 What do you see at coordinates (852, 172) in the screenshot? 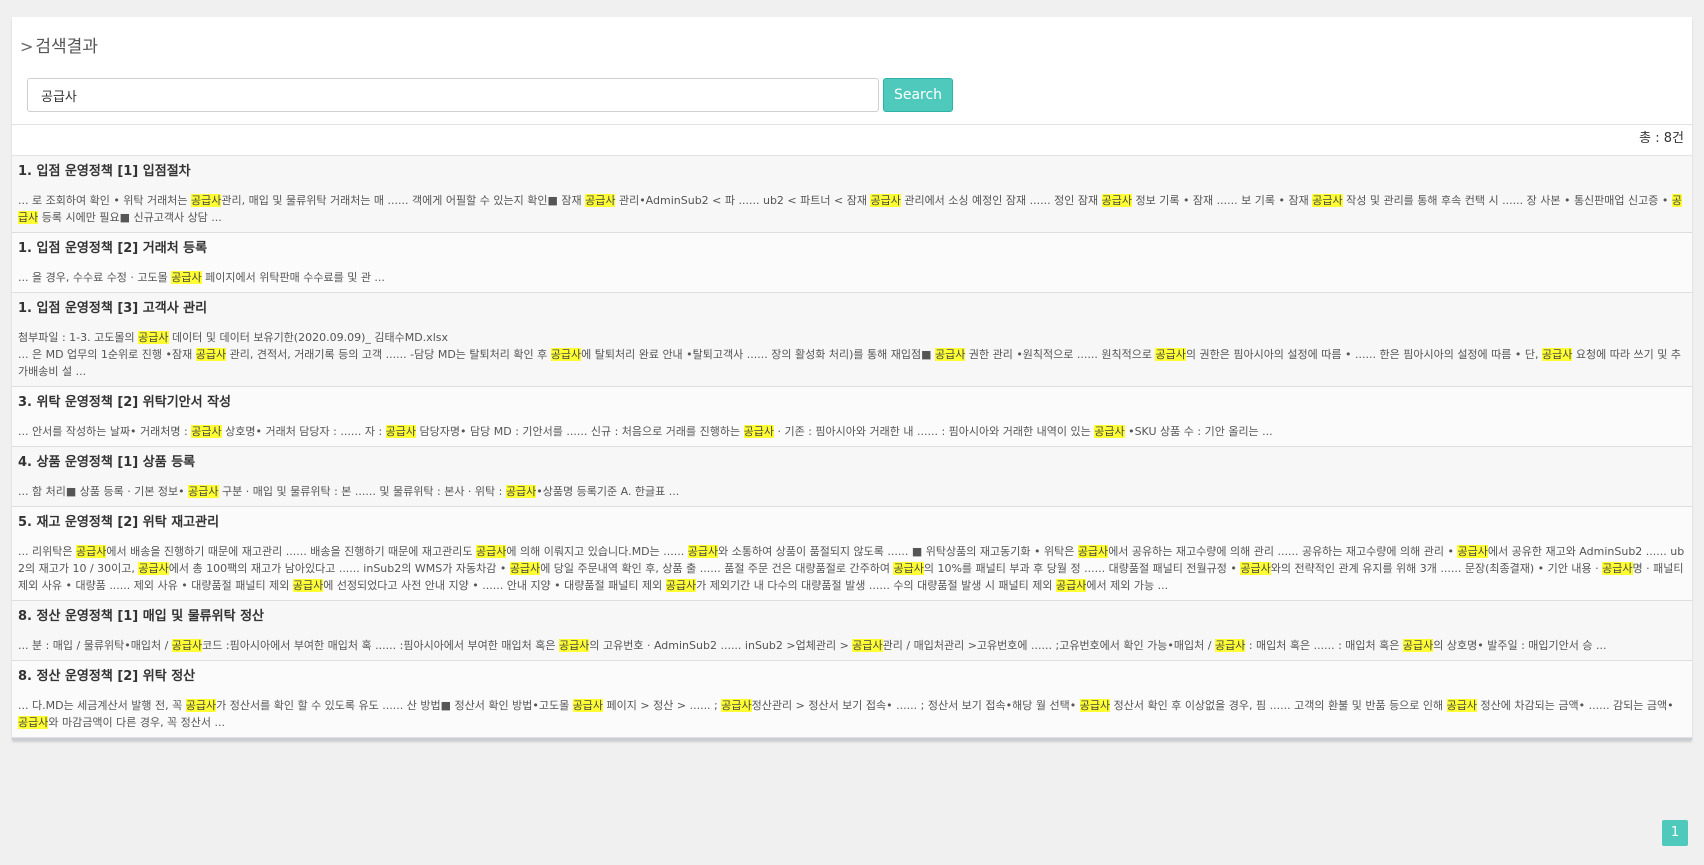
I see `result-title: 1. 입점 운영정책 [1] 입점절차` at bounding box center [852, 172].